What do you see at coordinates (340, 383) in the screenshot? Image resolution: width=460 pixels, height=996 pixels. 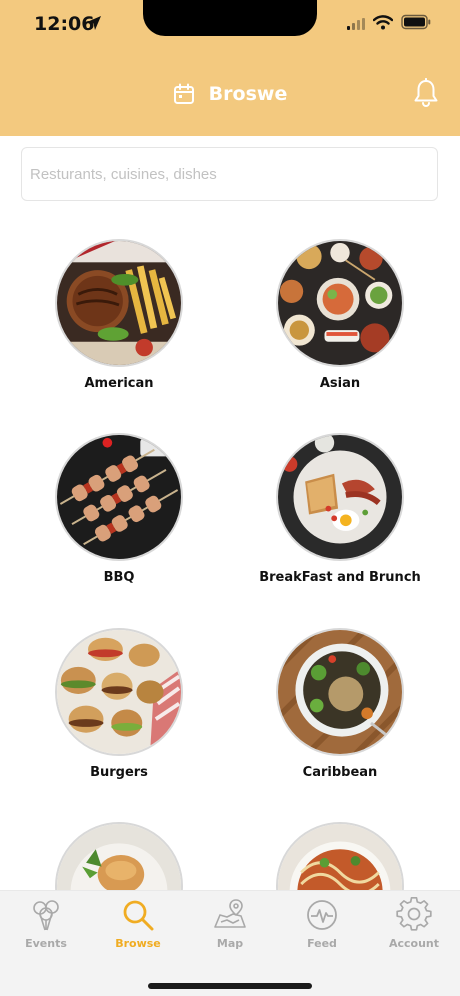 I see `category-label: Asian` at bounding box center [340, 383].